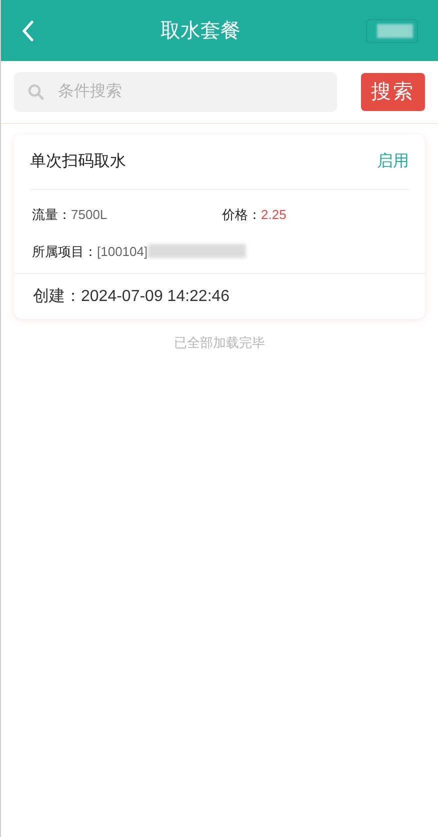 This screenshot has height=837, width=438. I want to click on search-field: 条件搜索, so click(175, 92).